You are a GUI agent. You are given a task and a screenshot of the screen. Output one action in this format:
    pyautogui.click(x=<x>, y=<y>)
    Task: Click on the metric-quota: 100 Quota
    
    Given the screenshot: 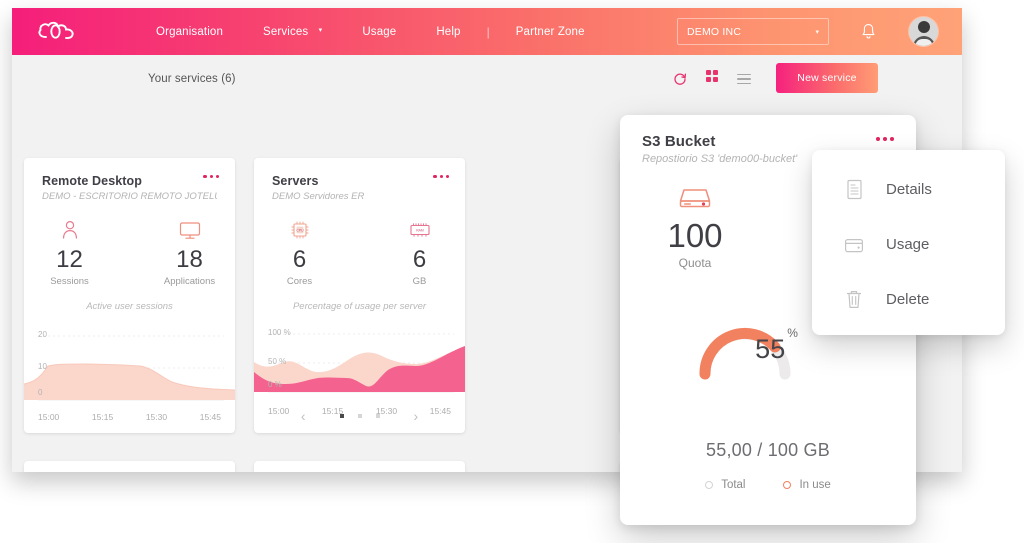 What is the action you would take?
    pyautogui.click(x=695, y=225)
    